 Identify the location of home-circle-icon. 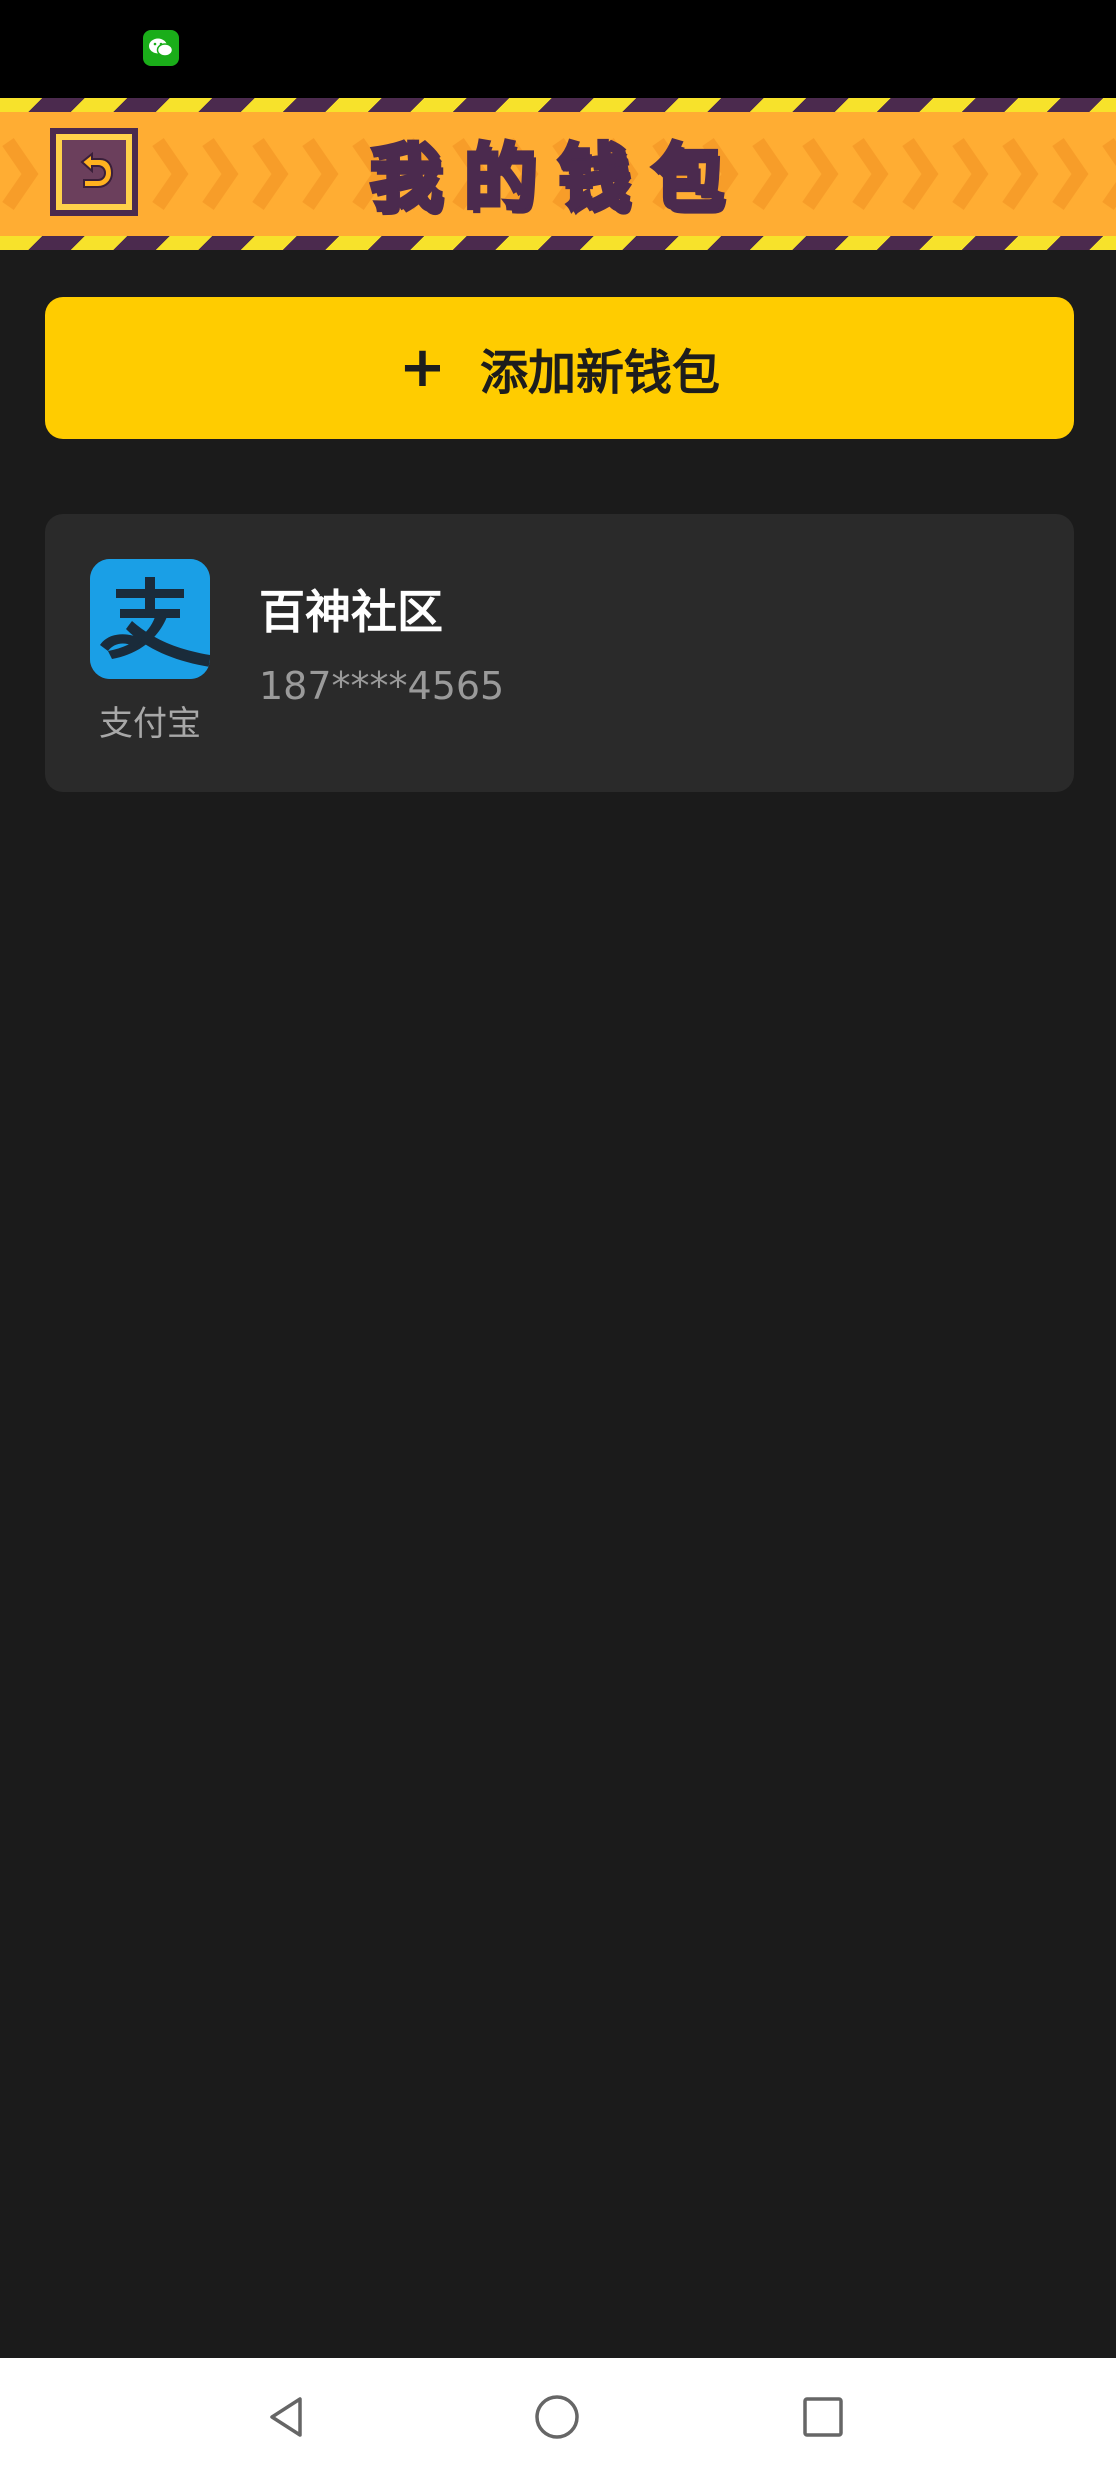
(557, 2417).